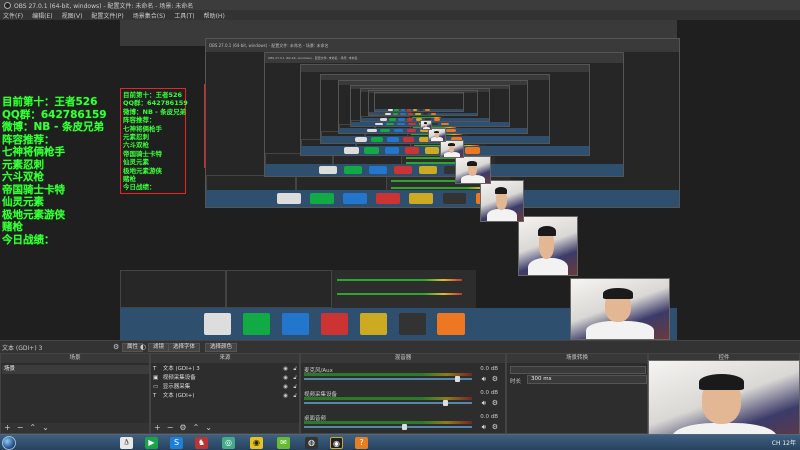 The height and width of the screenshot is (450, 800). Describe the element at coordinates (256, 443) in the screenshot. I see `chat-icon: ◉` at that location.